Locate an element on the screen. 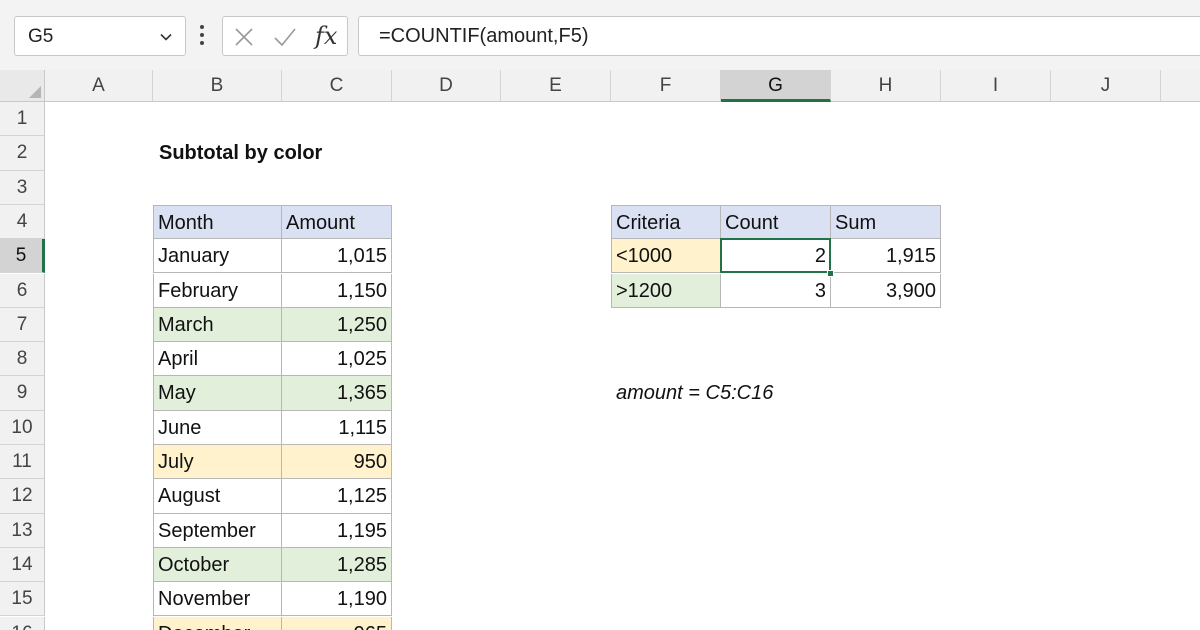  formula-bar-area: G5 fx =COUNTIF(amount,F5) is located at coordinates (600, 35).